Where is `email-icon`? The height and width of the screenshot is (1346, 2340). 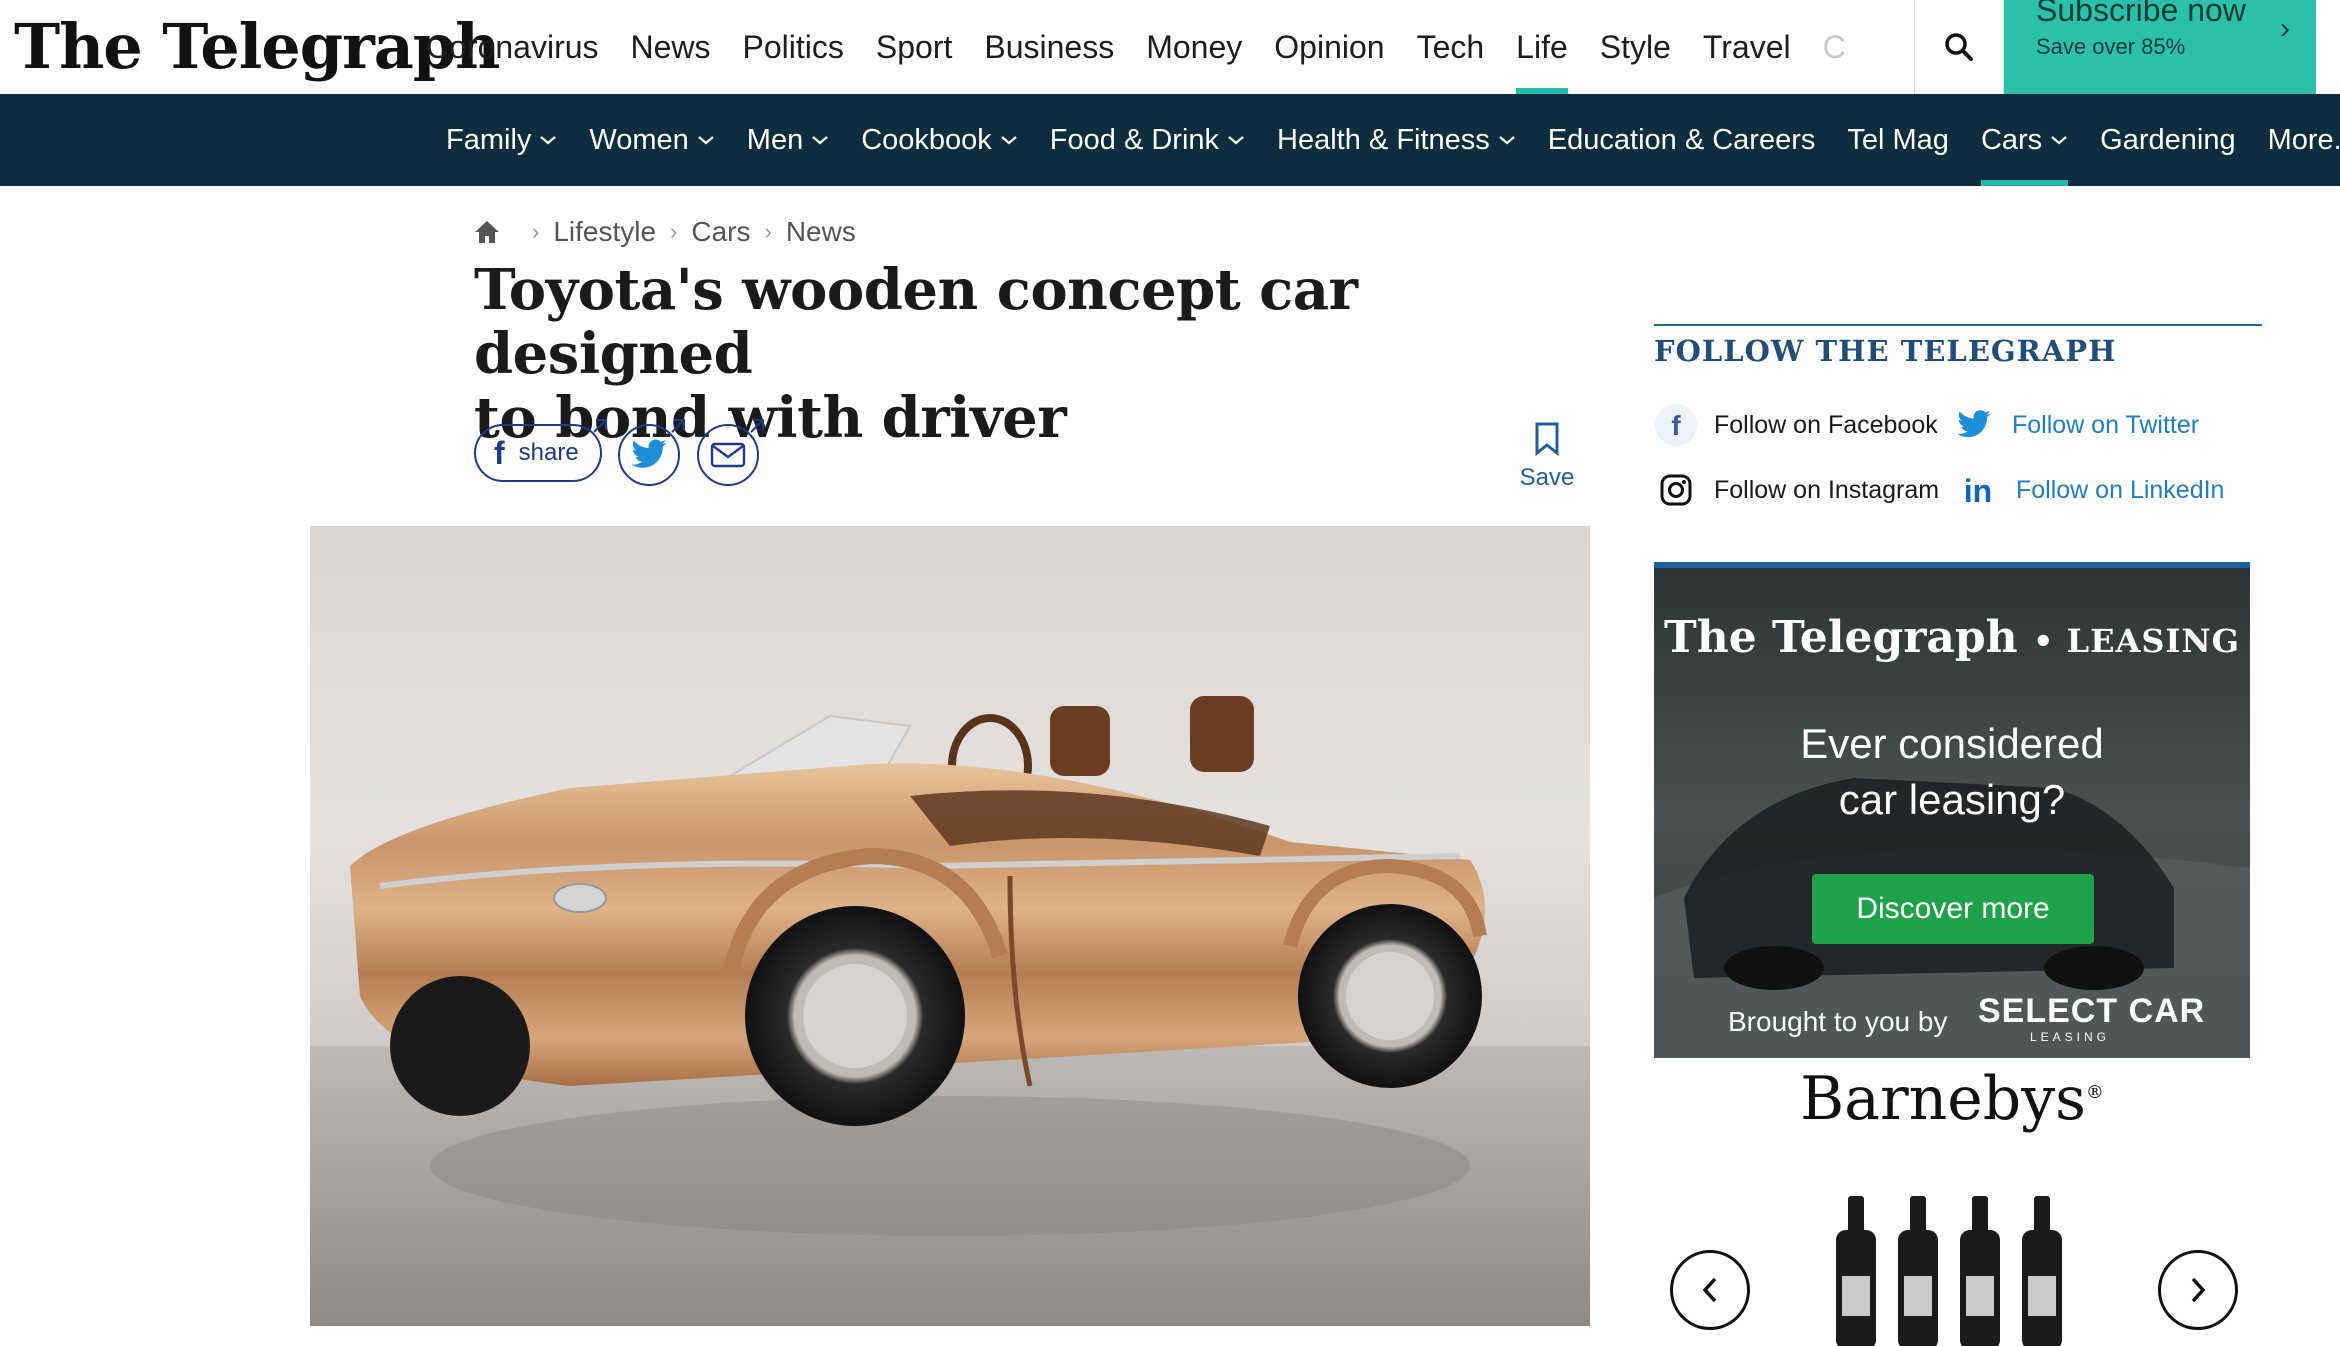 email-icon is located at coordinates (728, 455).